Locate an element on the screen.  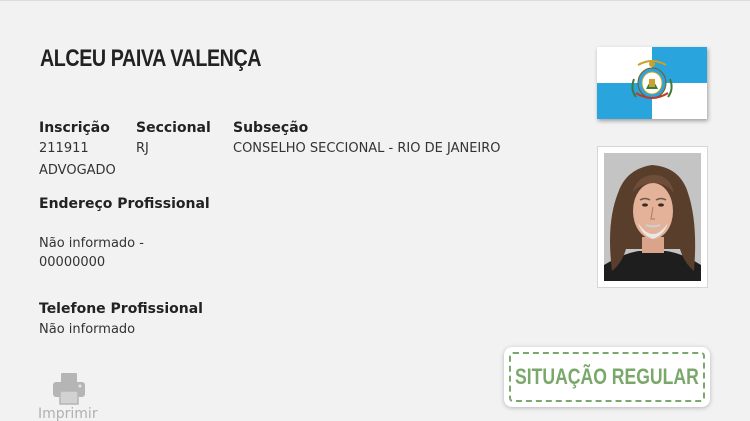
lawyer-photo is located at coordinates (652, 217).